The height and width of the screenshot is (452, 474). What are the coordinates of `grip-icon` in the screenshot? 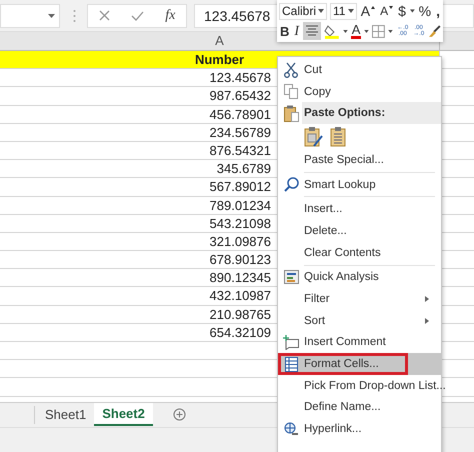 It's located at (74, 15).